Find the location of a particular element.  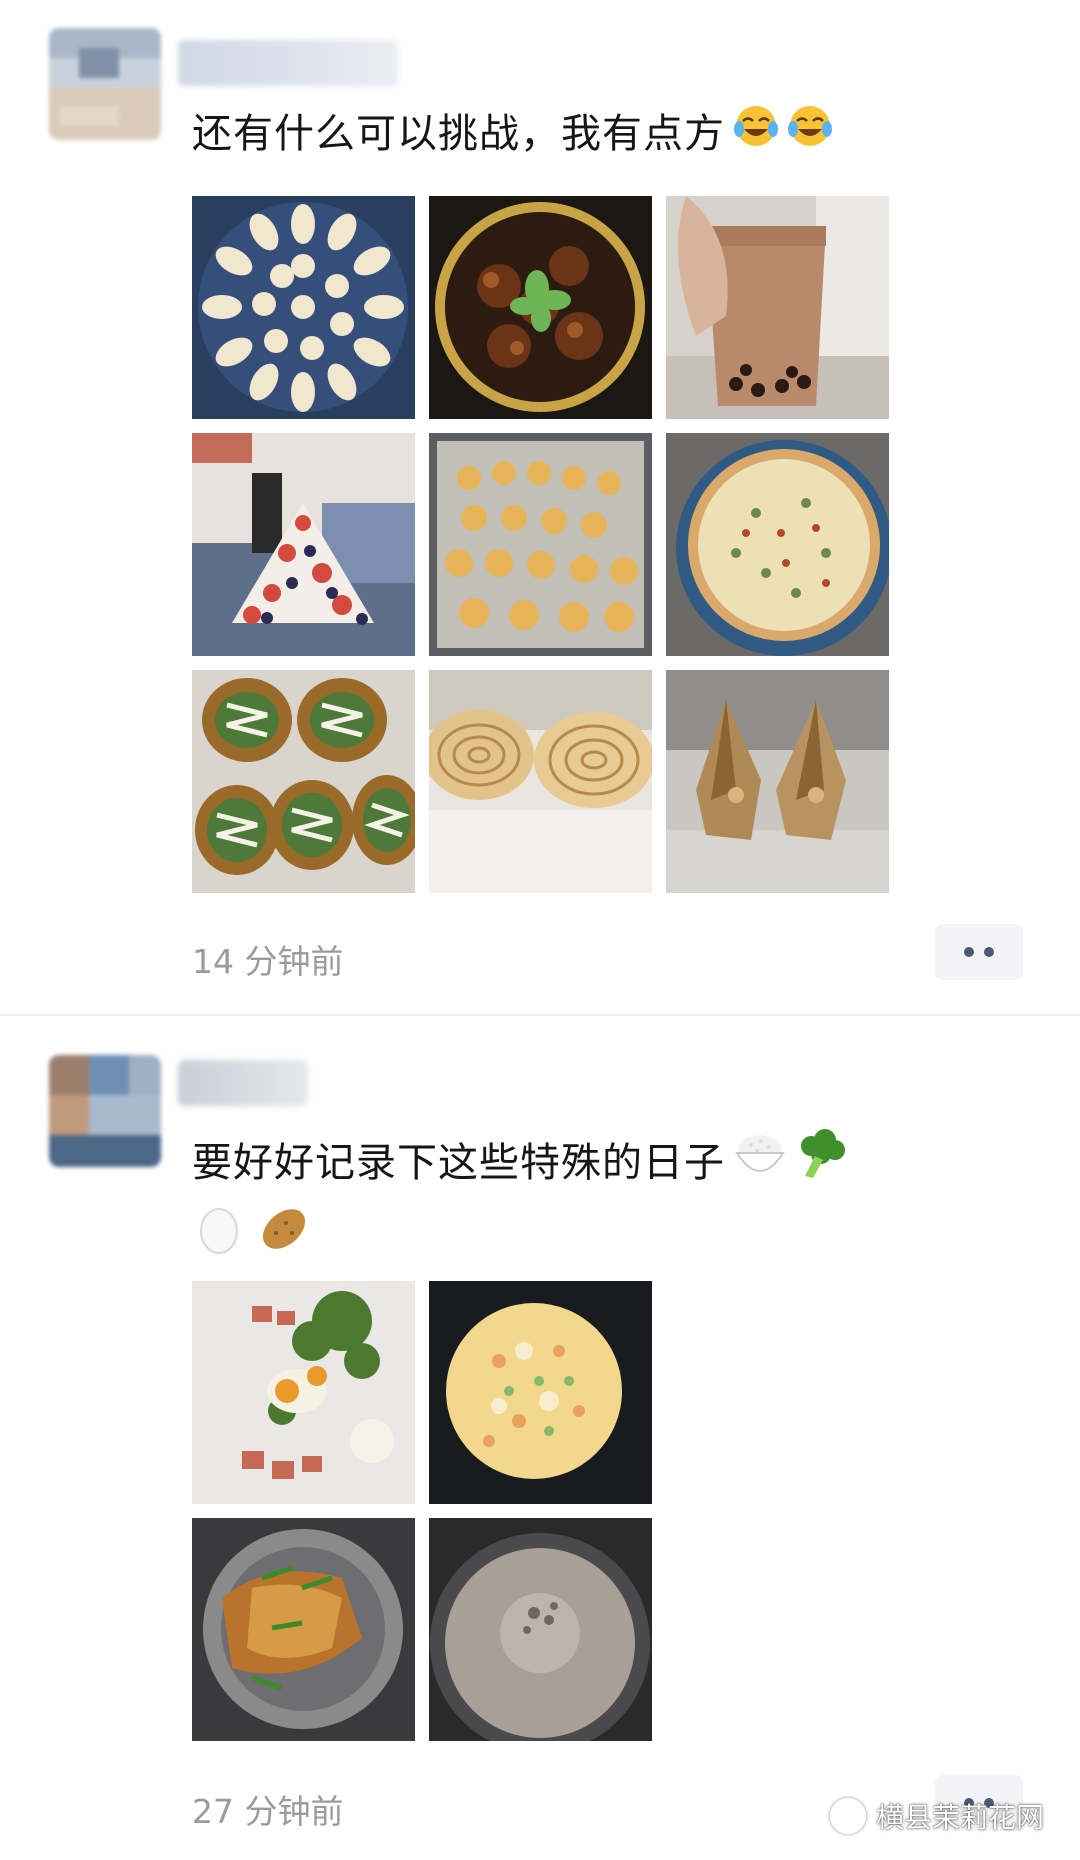

pan-fried-fish-photo is located at coordinates (303, 1629).